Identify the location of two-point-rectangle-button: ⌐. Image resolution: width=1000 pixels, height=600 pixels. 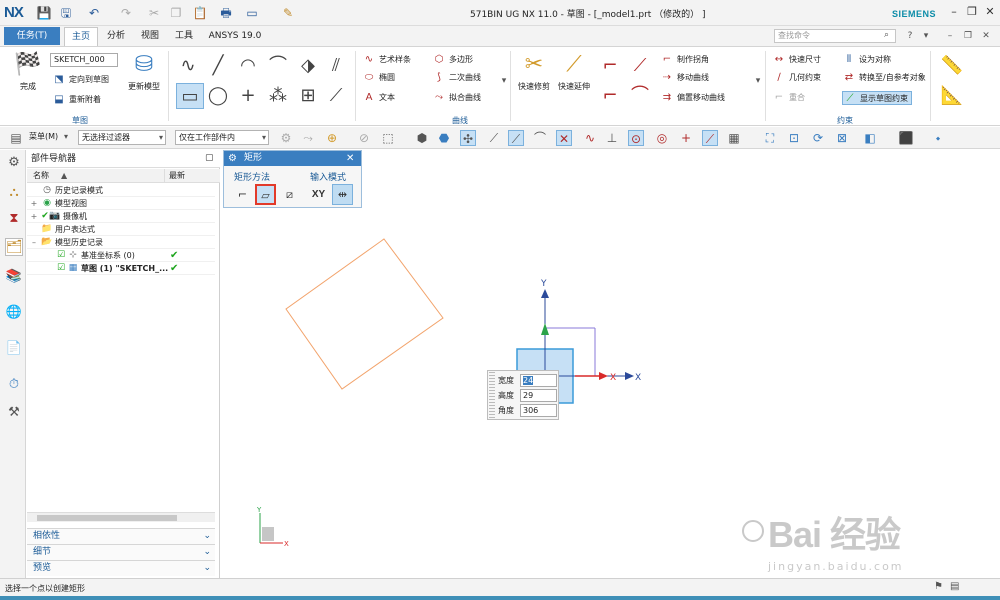
(242, 194).